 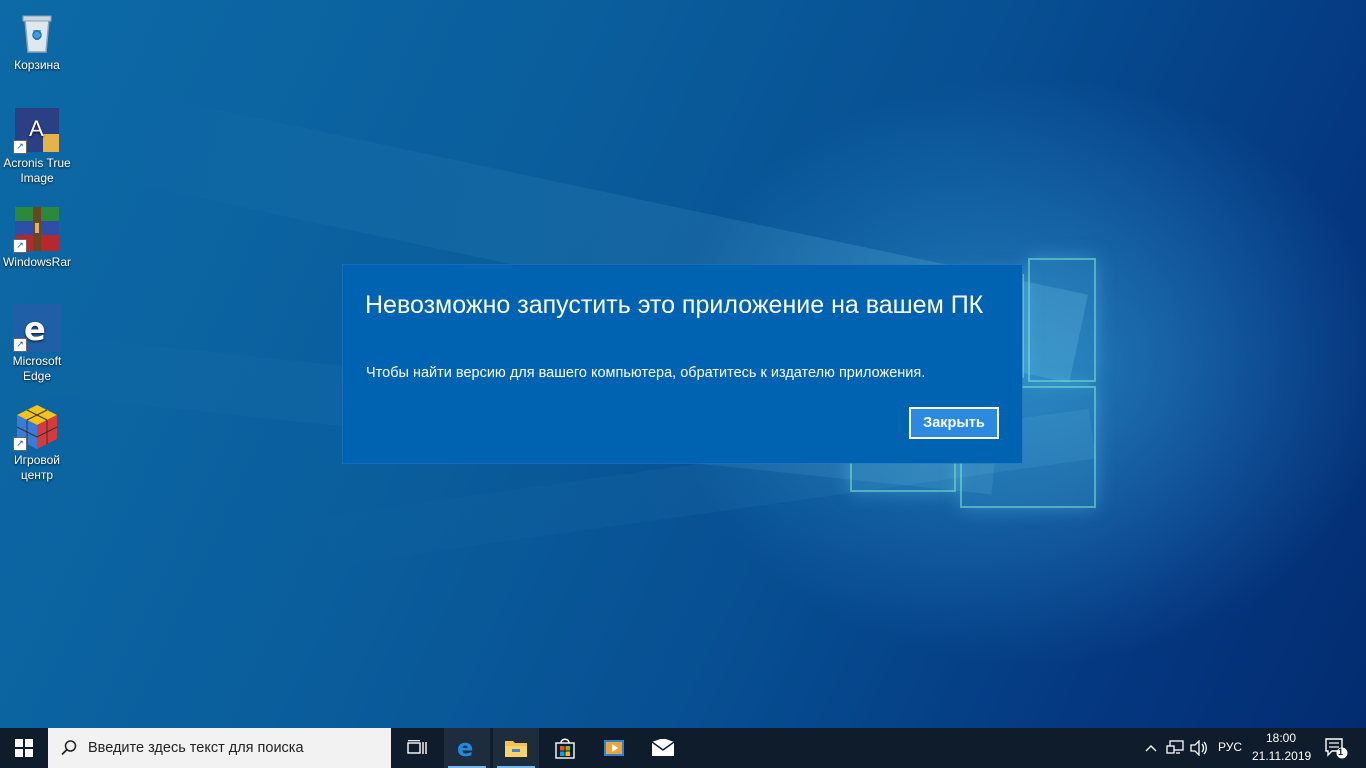 I want to click on recycle-bin-icon, so click(x=37, y=32).